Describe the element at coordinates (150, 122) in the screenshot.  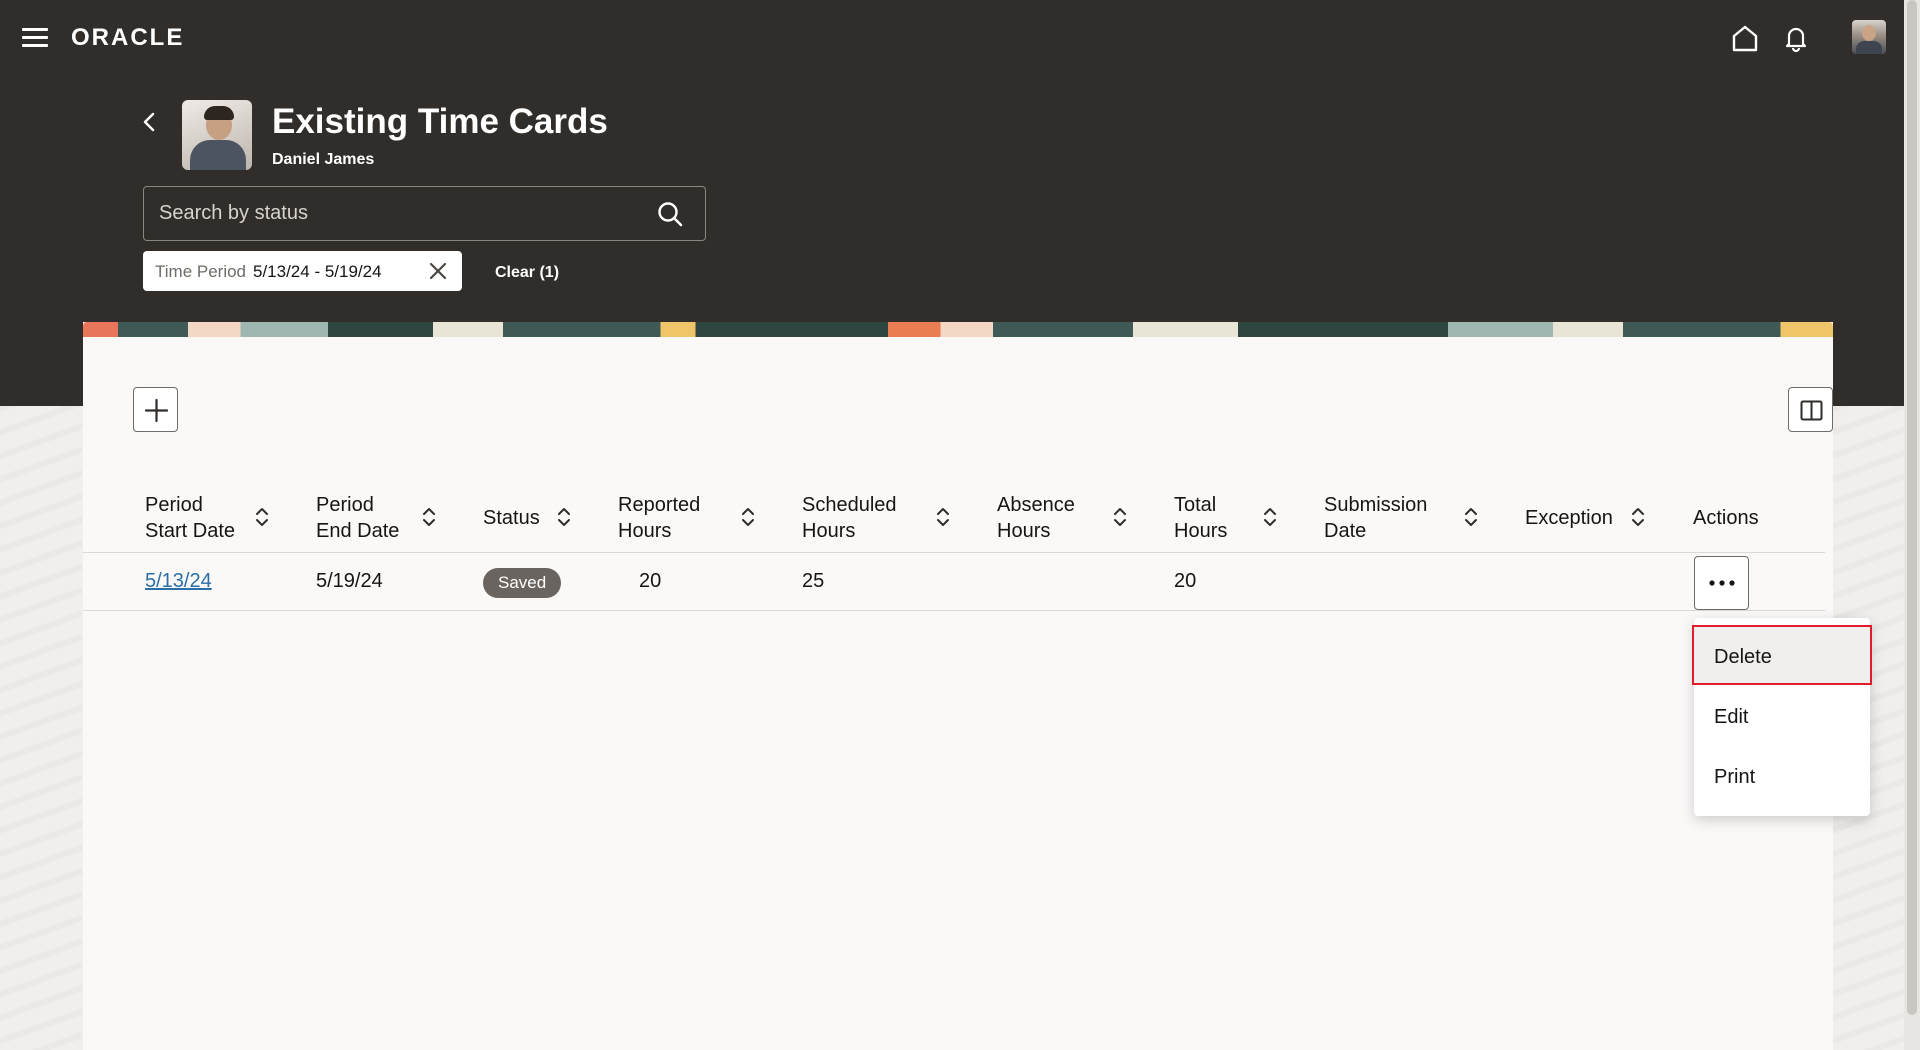
I see `back-chevron-icon` at that location.